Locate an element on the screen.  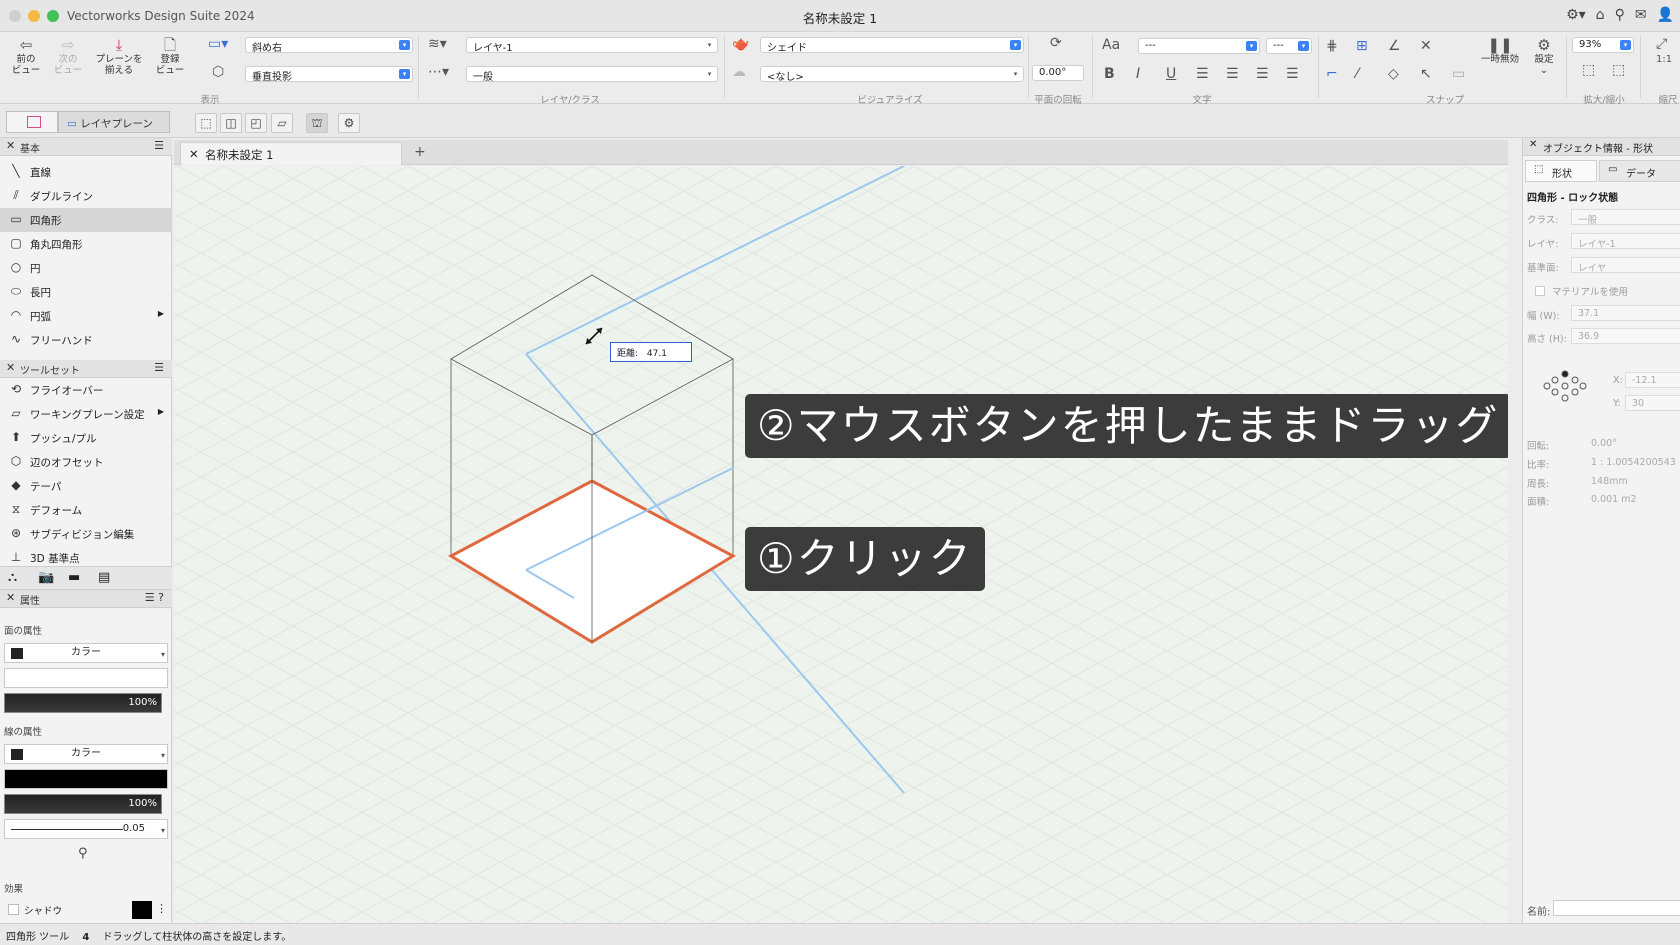
mode-rect-3pt-icon: ◰ is located at coordinates (256, 123).